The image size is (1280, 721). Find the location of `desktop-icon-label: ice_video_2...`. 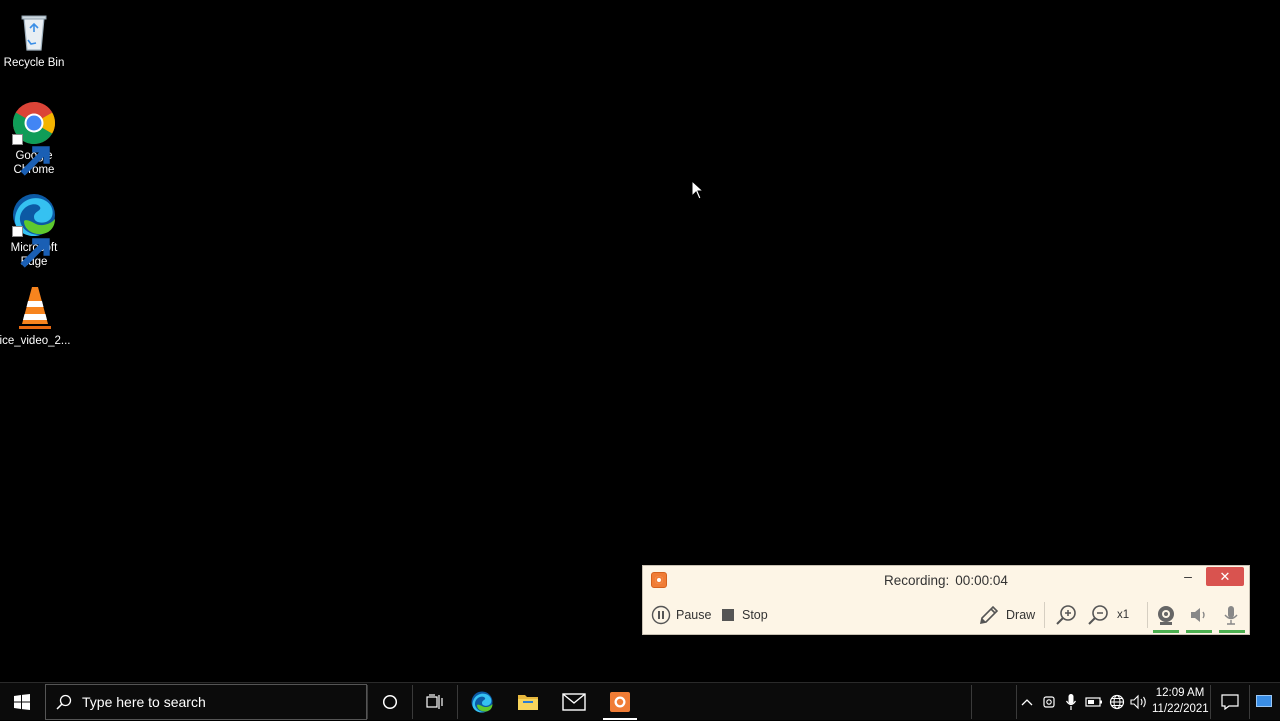

desktop-icon-label: ice_video_2... is located at coordinates (35, 341).